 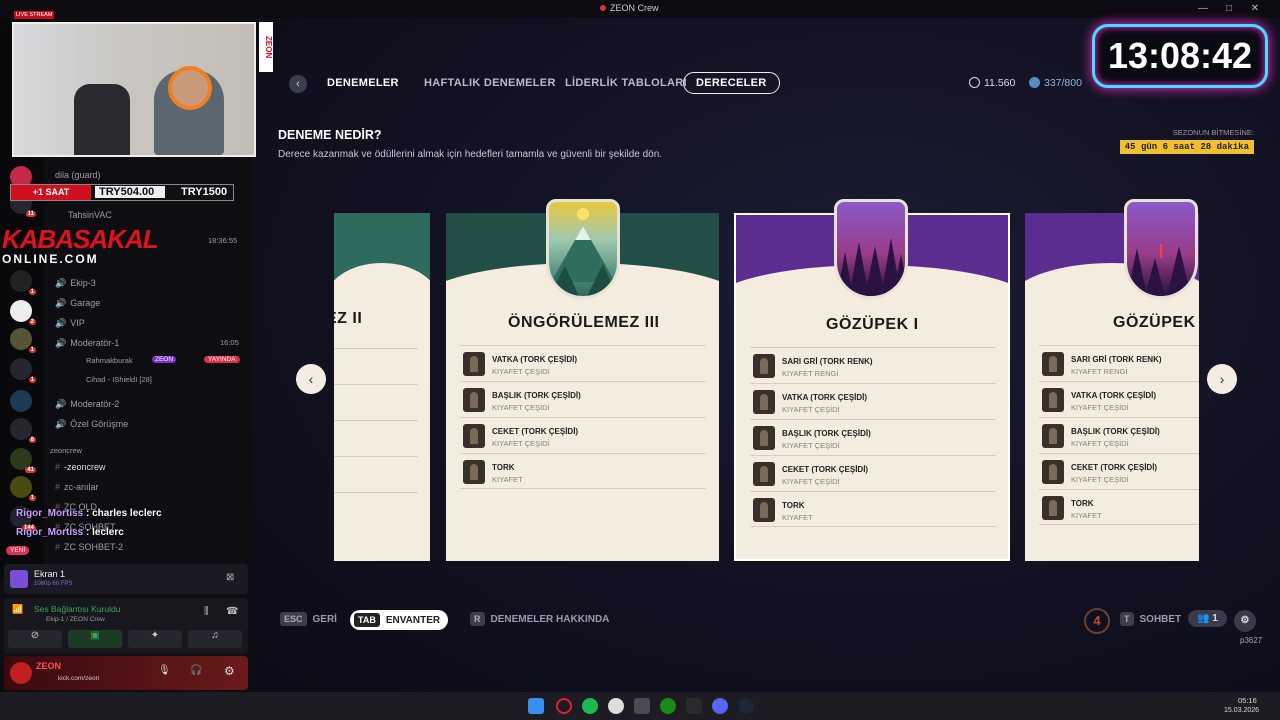 What do you see at coordinates (77, 323) in the screenshot?
I see `channel-label: VIP` at bounding box center [77, 323].